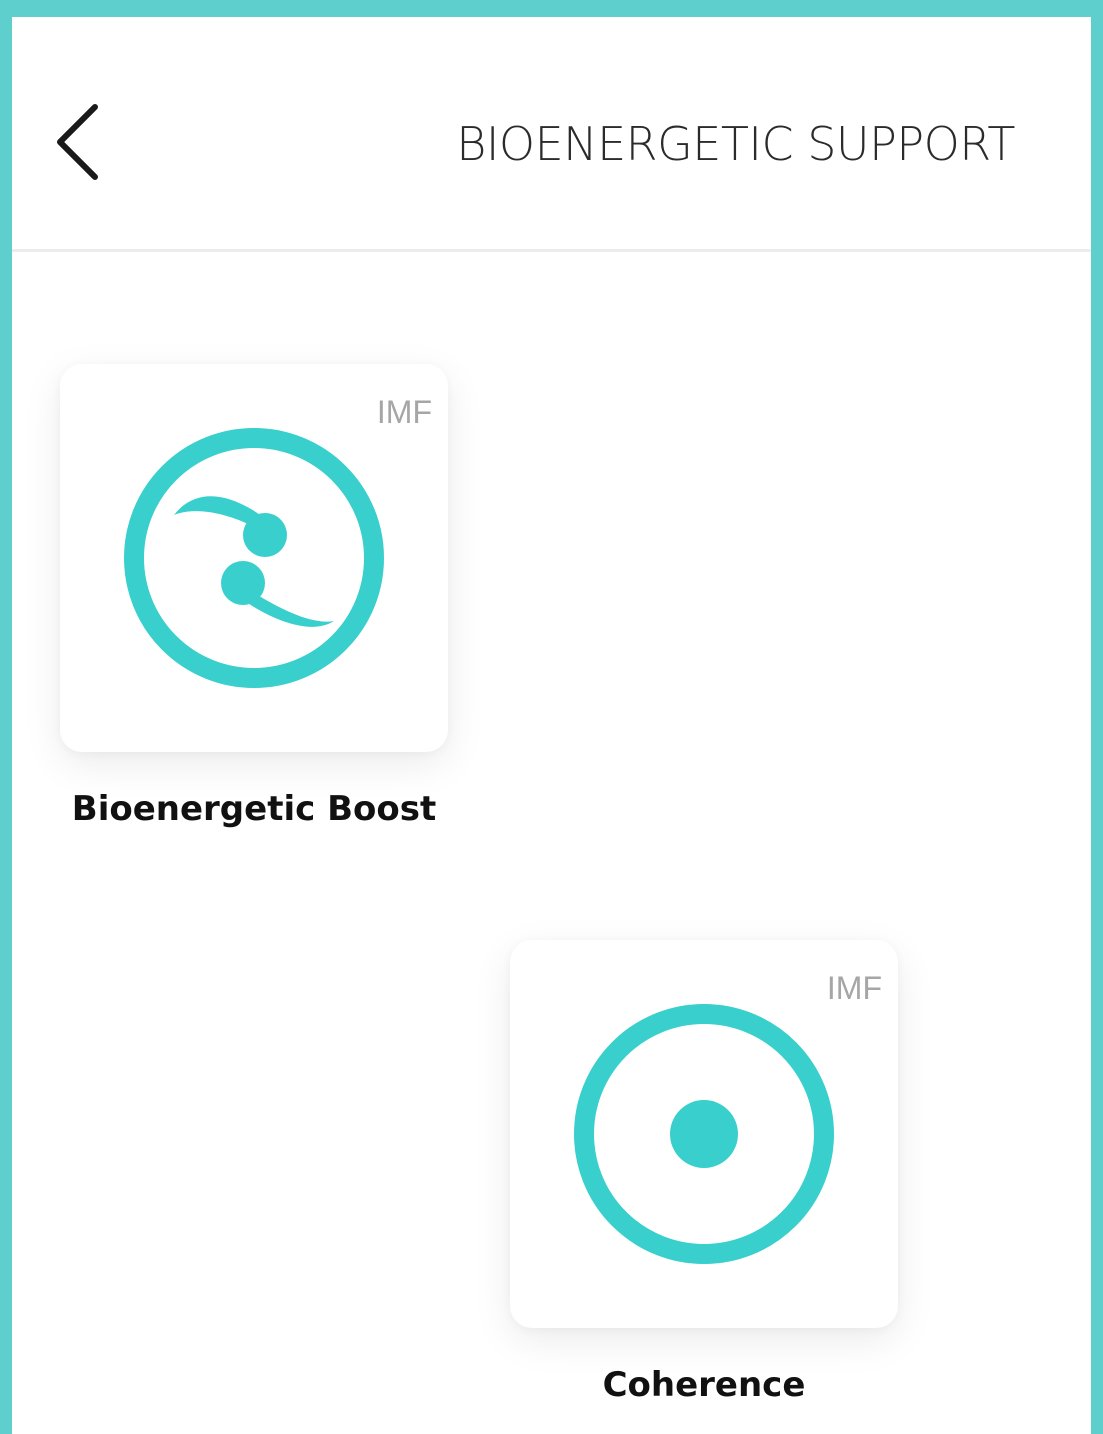 The image size is (1103, 1434). Describe the element at coordinates (704, 1385) in the screenshot. I see `program-label-coherence: Coherence` at that location.